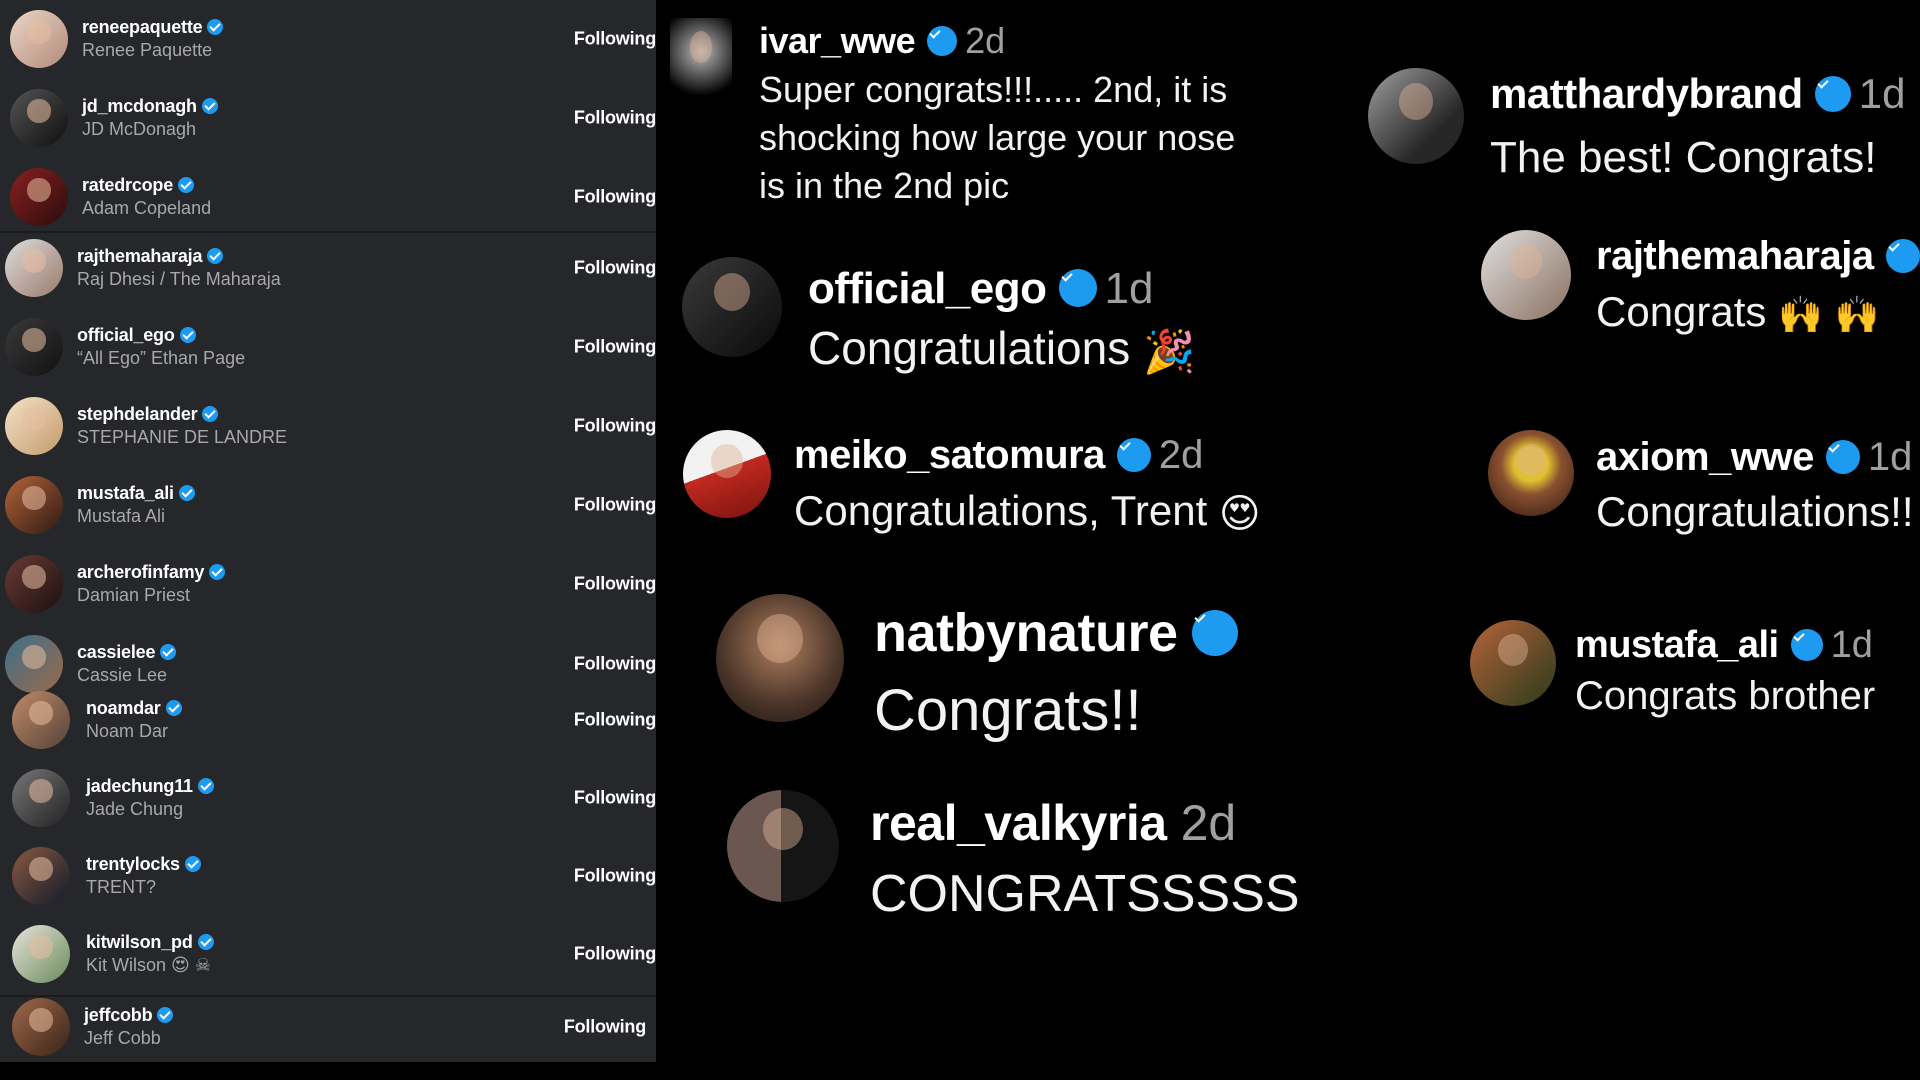 This screenshot has width=1920, height=1080. I want to click on comment-line: is in the 2nd pic, so click(884, 185).